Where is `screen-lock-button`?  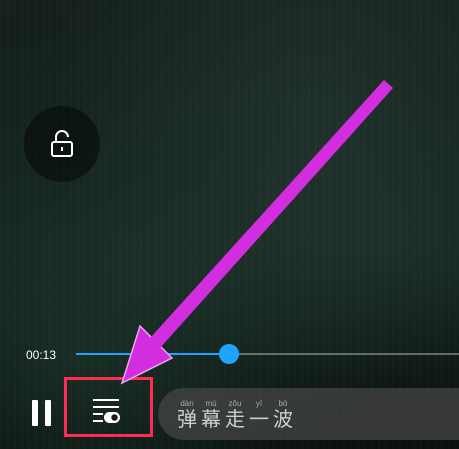
screen-lock-button is located at coordinates (62, 144).